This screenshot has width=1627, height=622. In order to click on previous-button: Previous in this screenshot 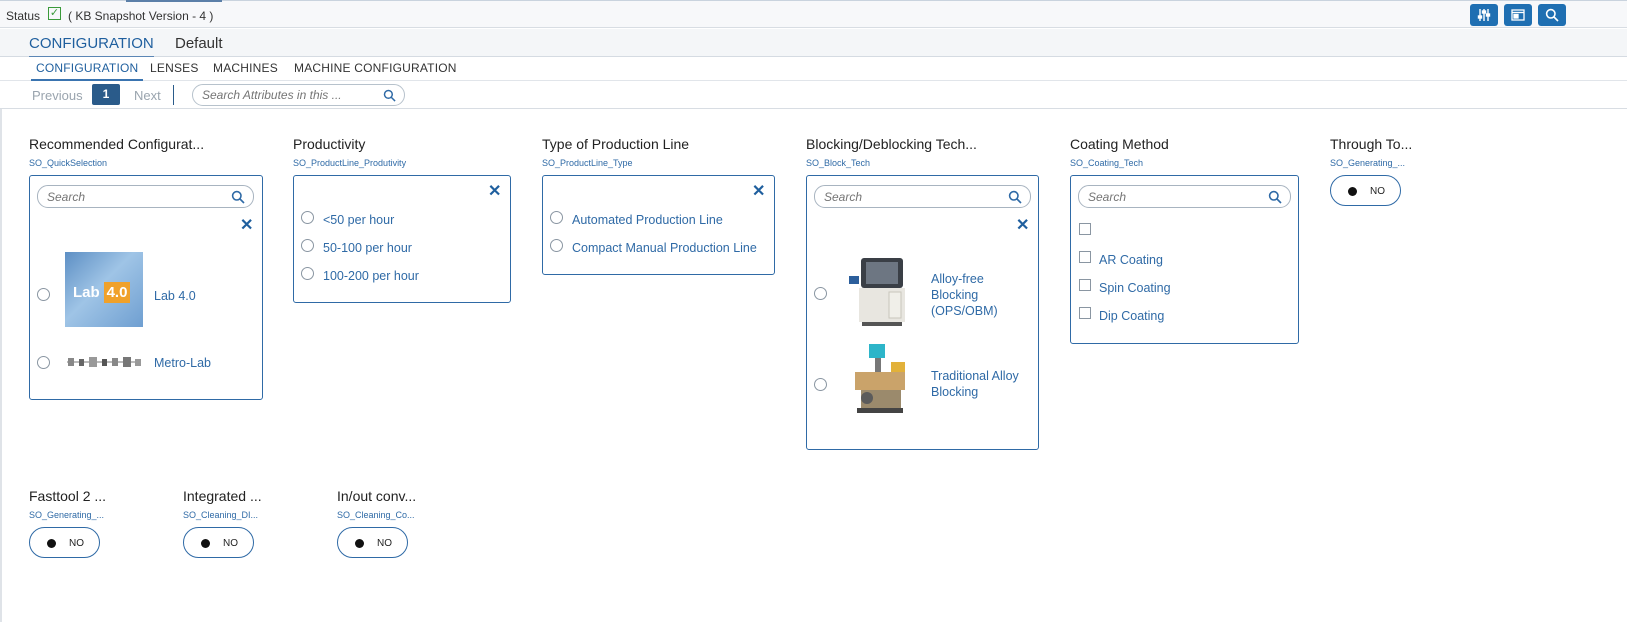, I will do `click(57, 95)`.